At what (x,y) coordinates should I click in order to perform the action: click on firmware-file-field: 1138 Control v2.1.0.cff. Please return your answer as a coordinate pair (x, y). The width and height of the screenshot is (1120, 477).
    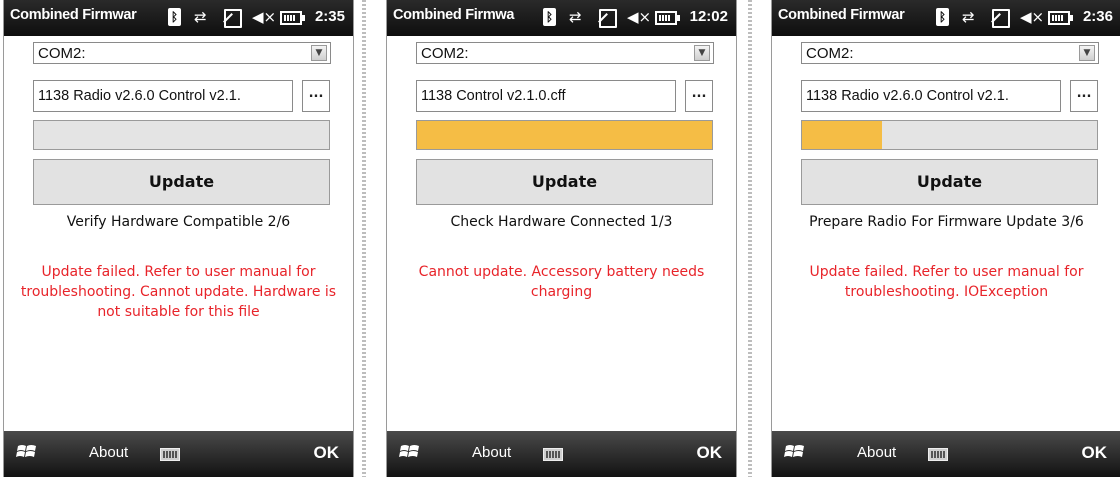
    Looking at the image, I should click on (546, 96).